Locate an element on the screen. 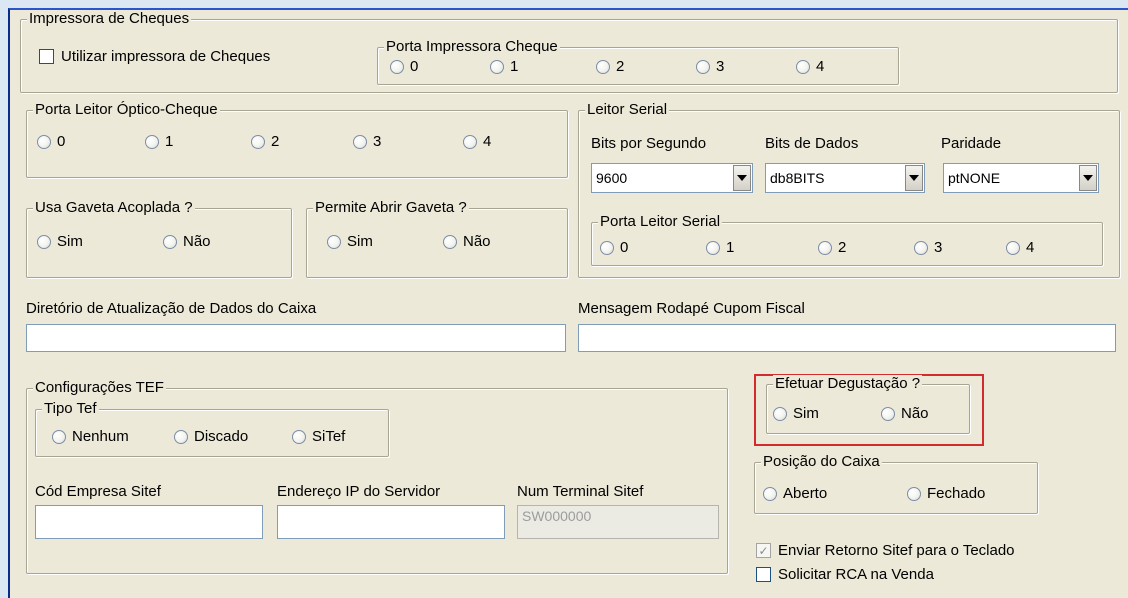 The image size is (1128, 598). bits-segundo-label: Bits por Segundo is located at coordinates (649, 143).